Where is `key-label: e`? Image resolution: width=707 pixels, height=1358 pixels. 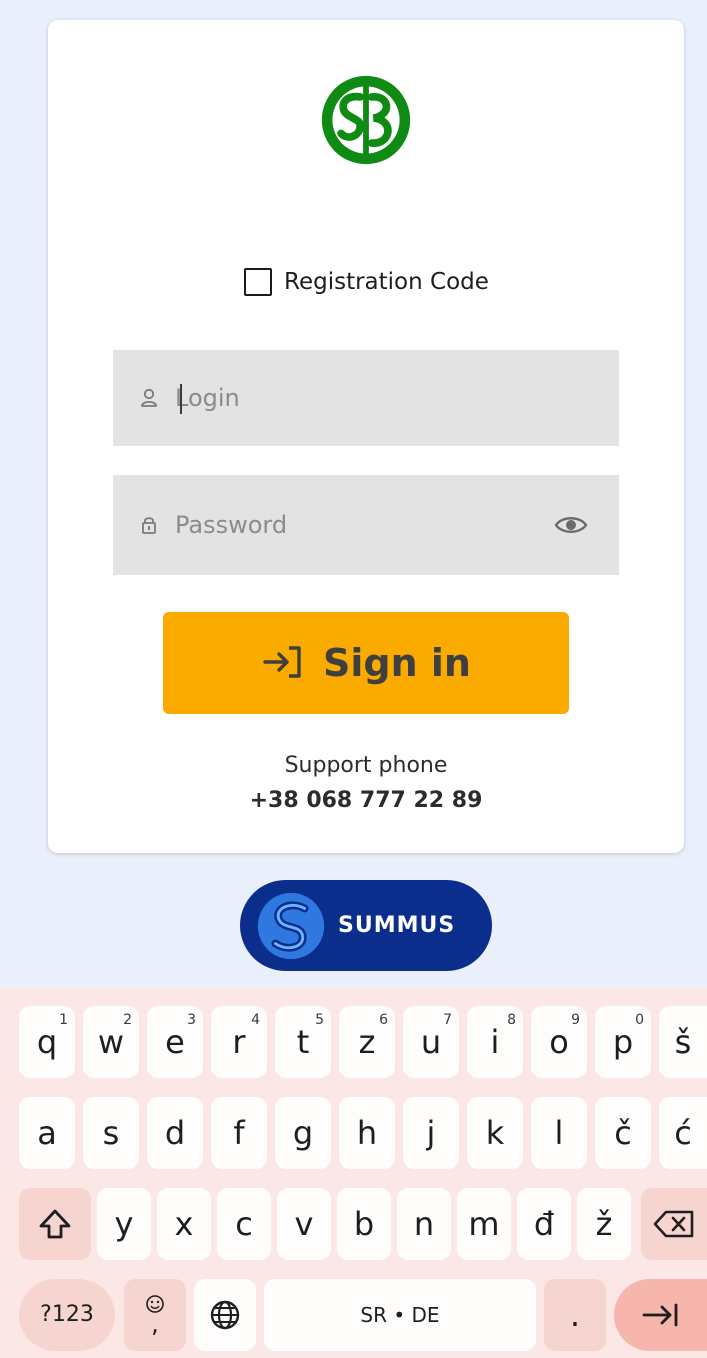
key-label: e is located at coordinates (175, 1042).